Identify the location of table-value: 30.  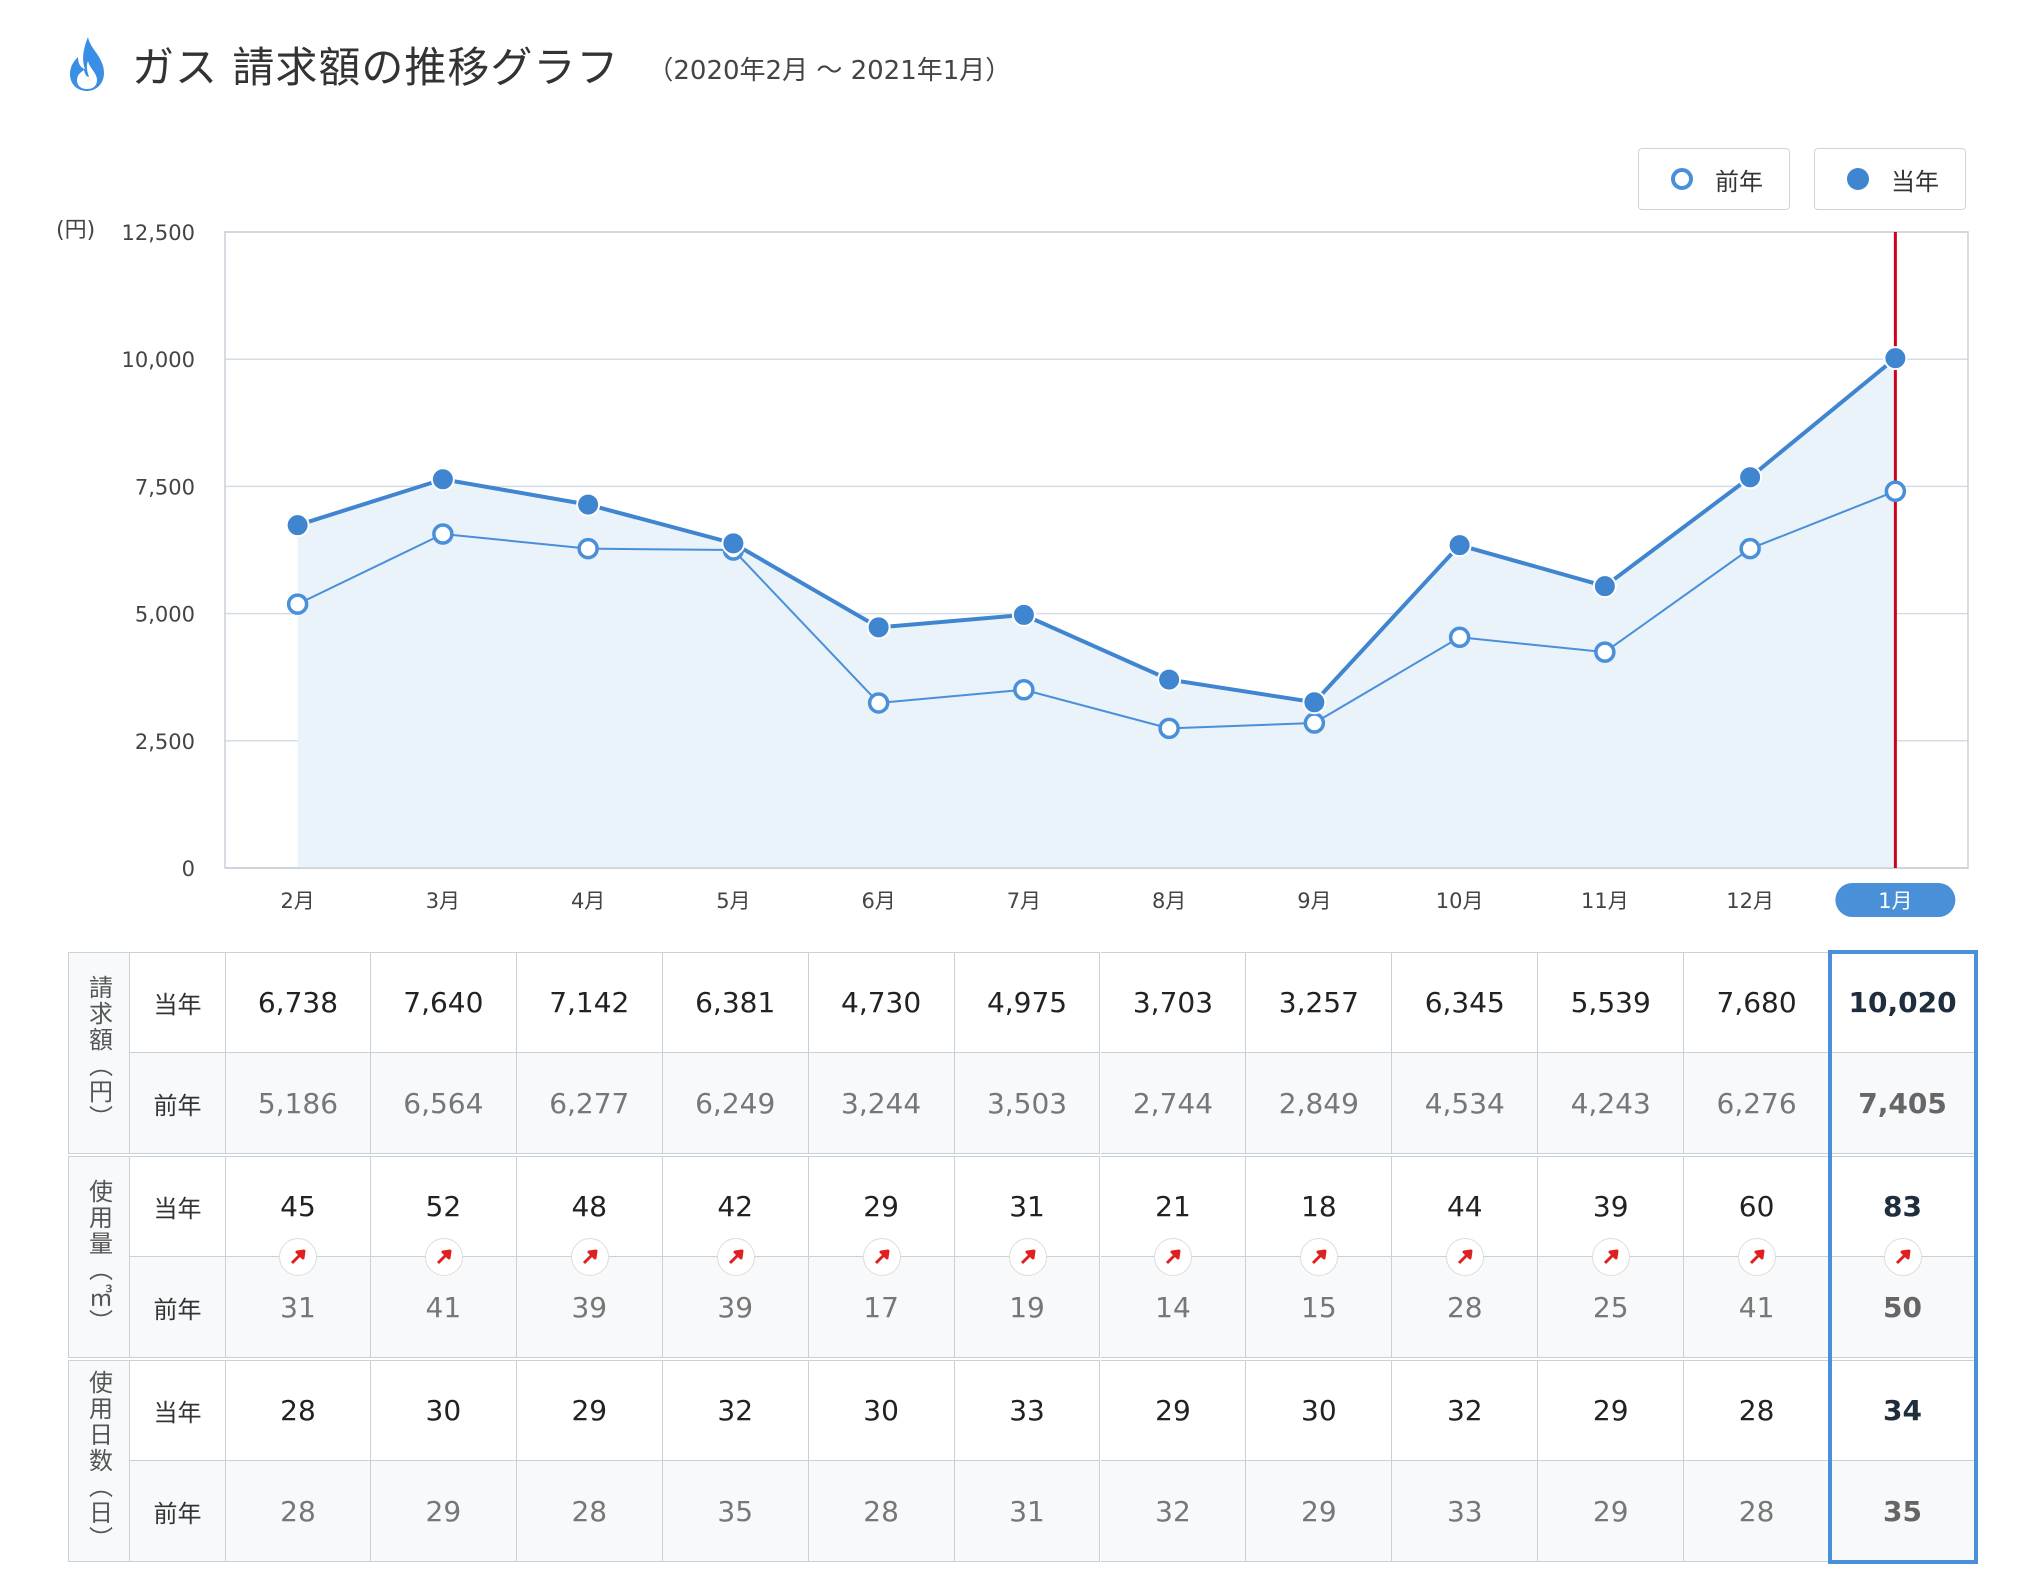
(1319, 1410).